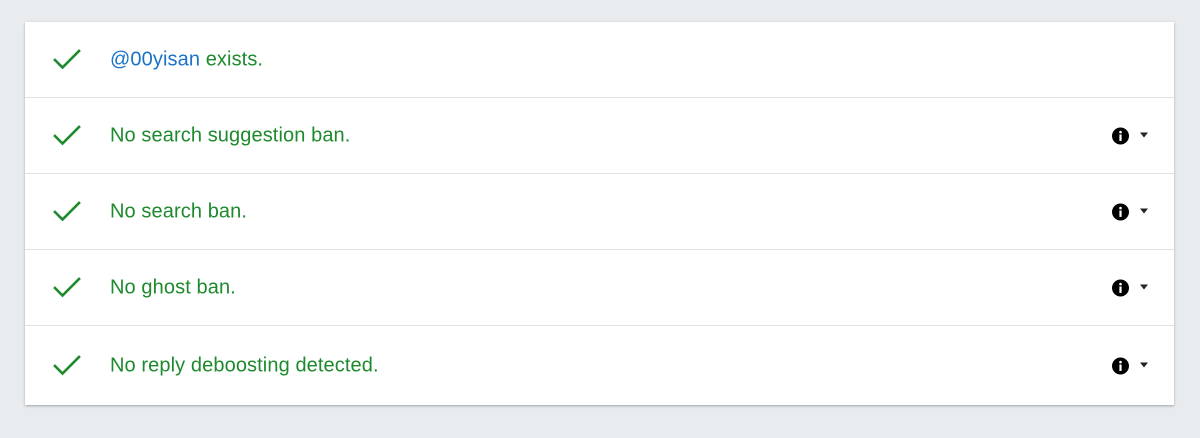 This screenshot has height=438, width=1200. Describe the element at coordinates (173, 287) in the screenshot. I see `result-label: No ghost ban.` at that location.